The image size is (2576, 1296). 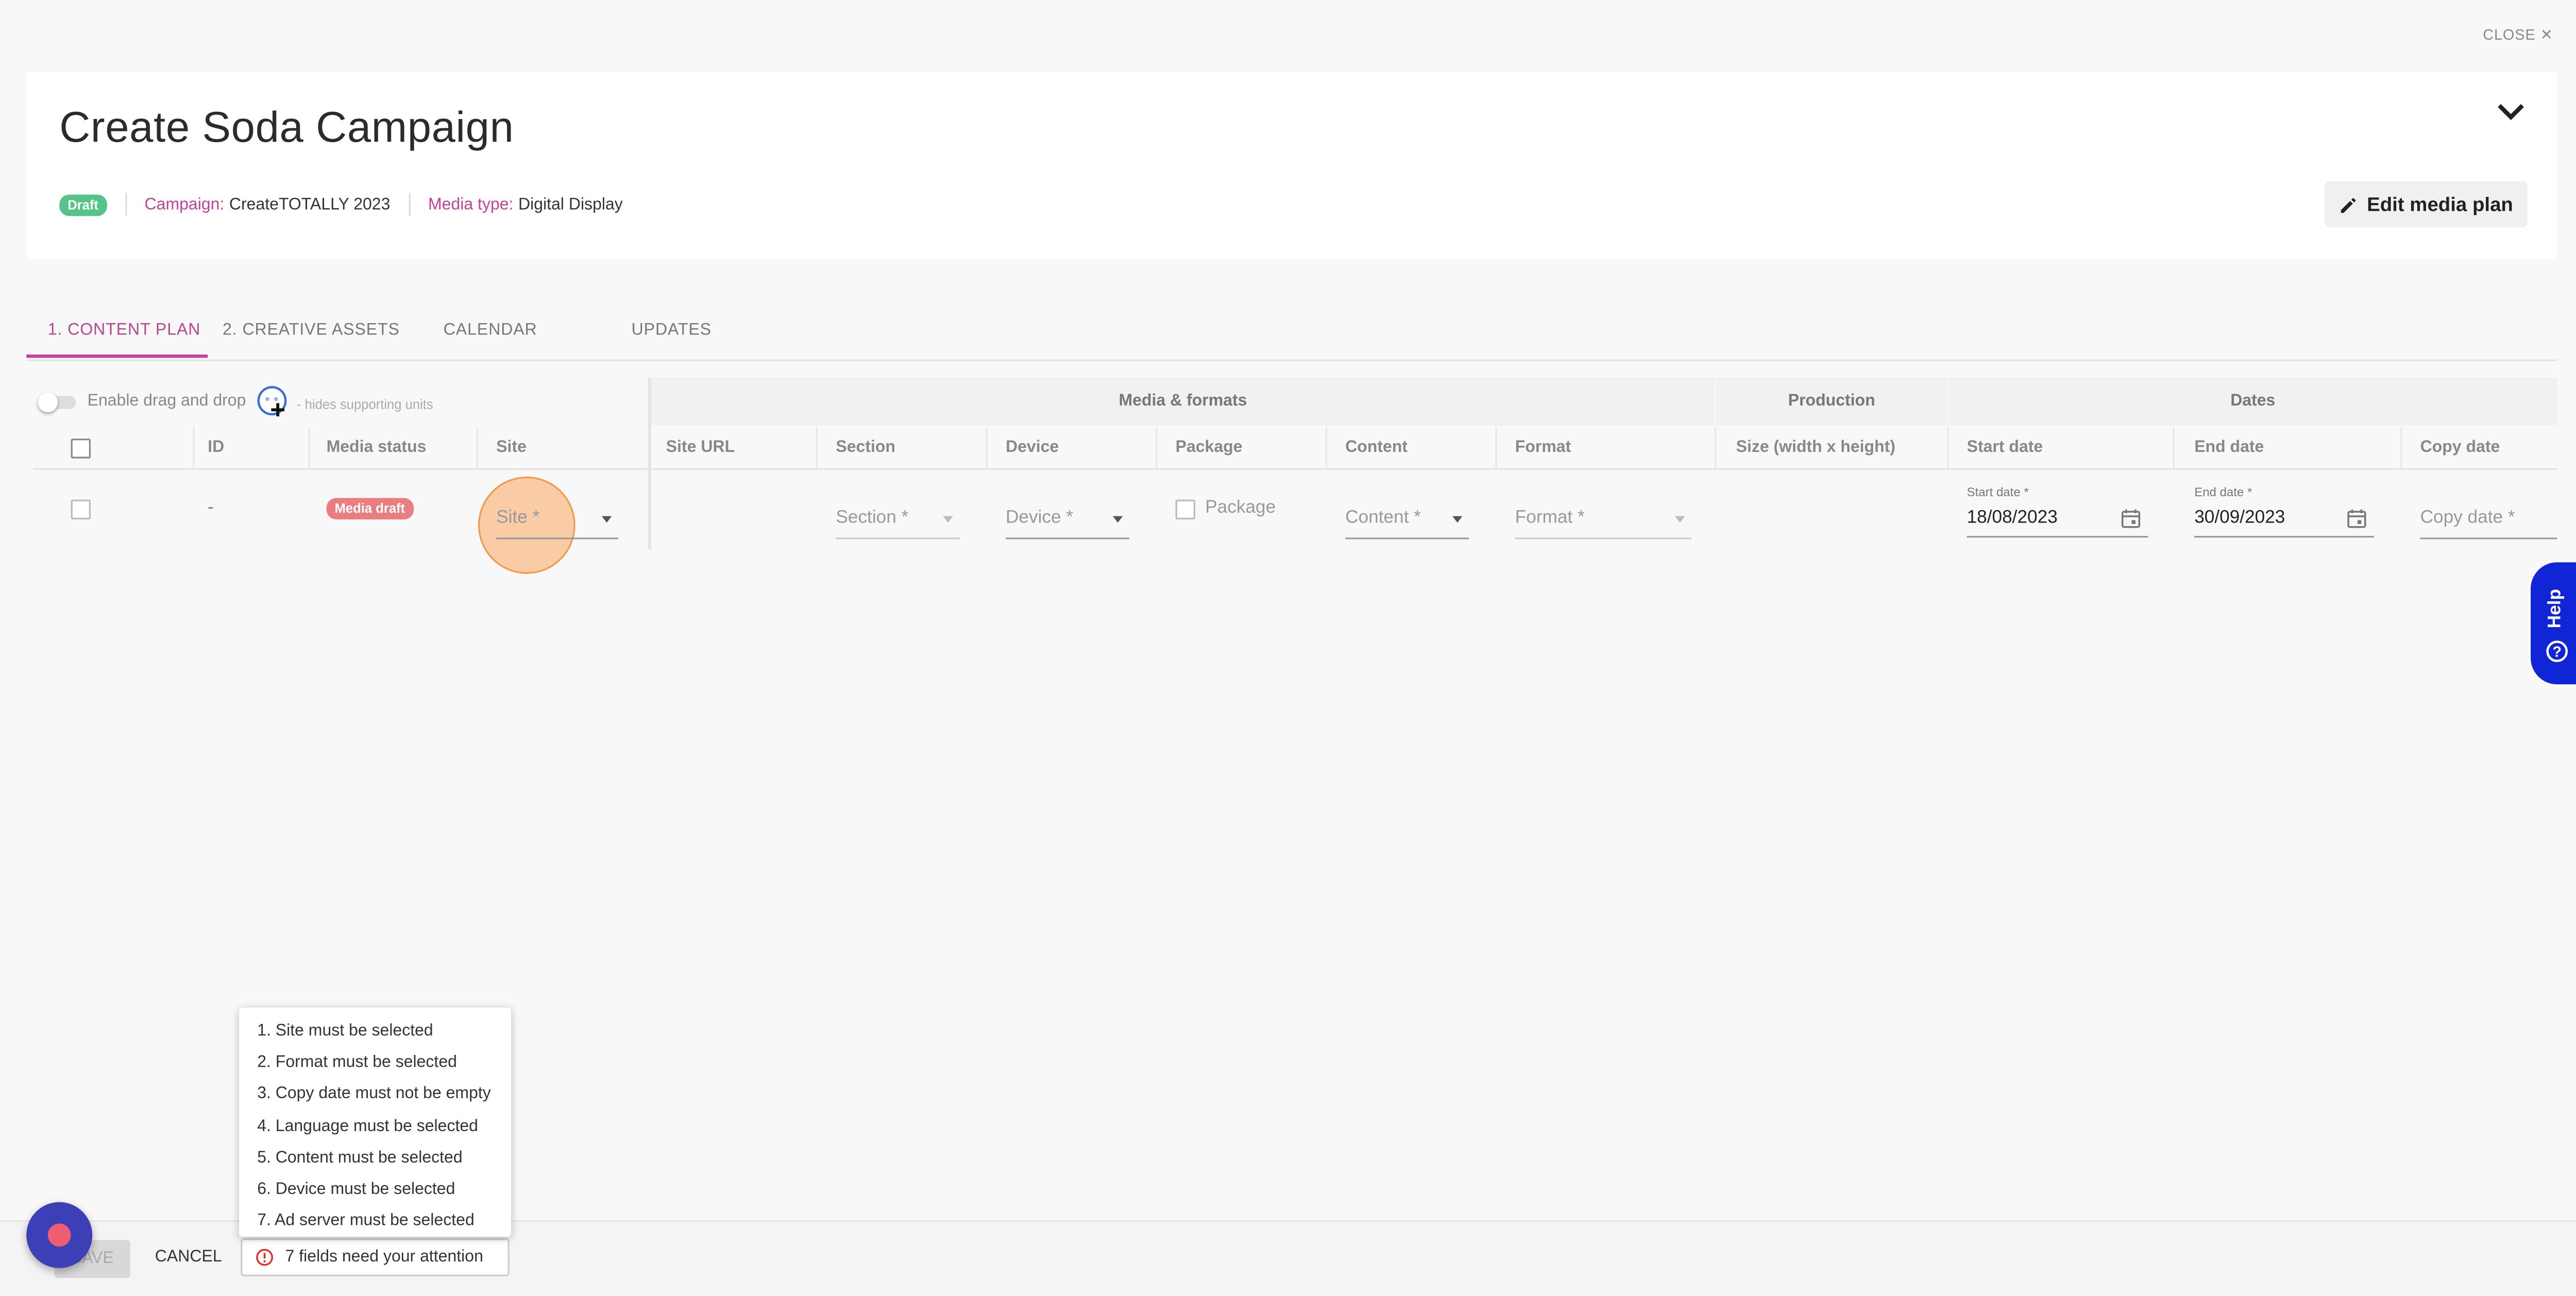 What do you see at coordinates (1831, 402) in the screenshot?
I see `group-production: Production` at bounding box center [1831, 402].